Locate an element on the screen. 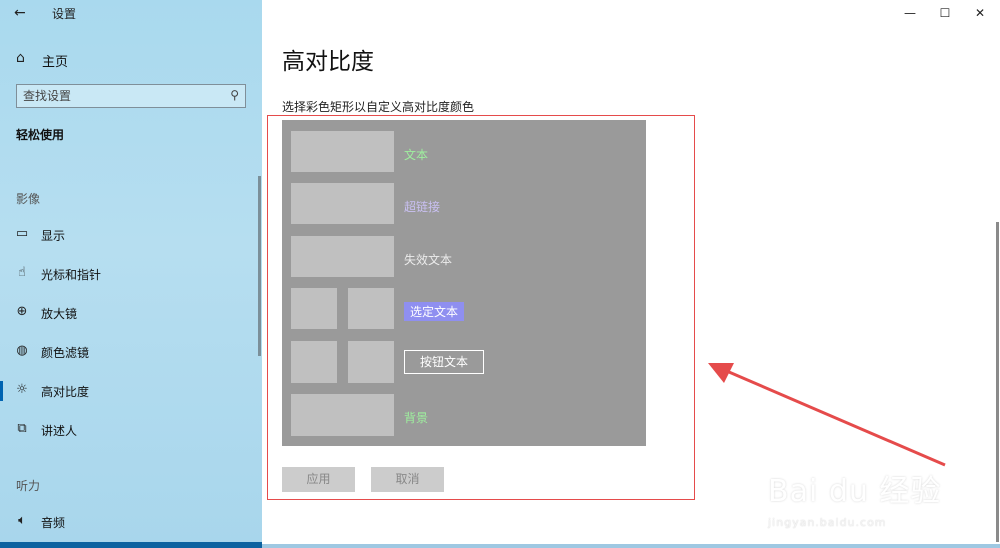 The height and width of the screenshot is (548, 1000). close-icon: ✕ is located at coordinates (980, 13).